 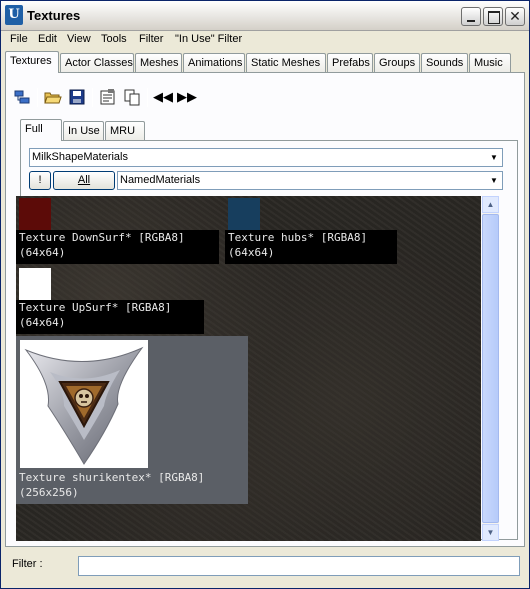 What do you see at coordinates (14, 15) in the screenshot?
I see `unreal-icon: U` at bounding box center [14, 15].